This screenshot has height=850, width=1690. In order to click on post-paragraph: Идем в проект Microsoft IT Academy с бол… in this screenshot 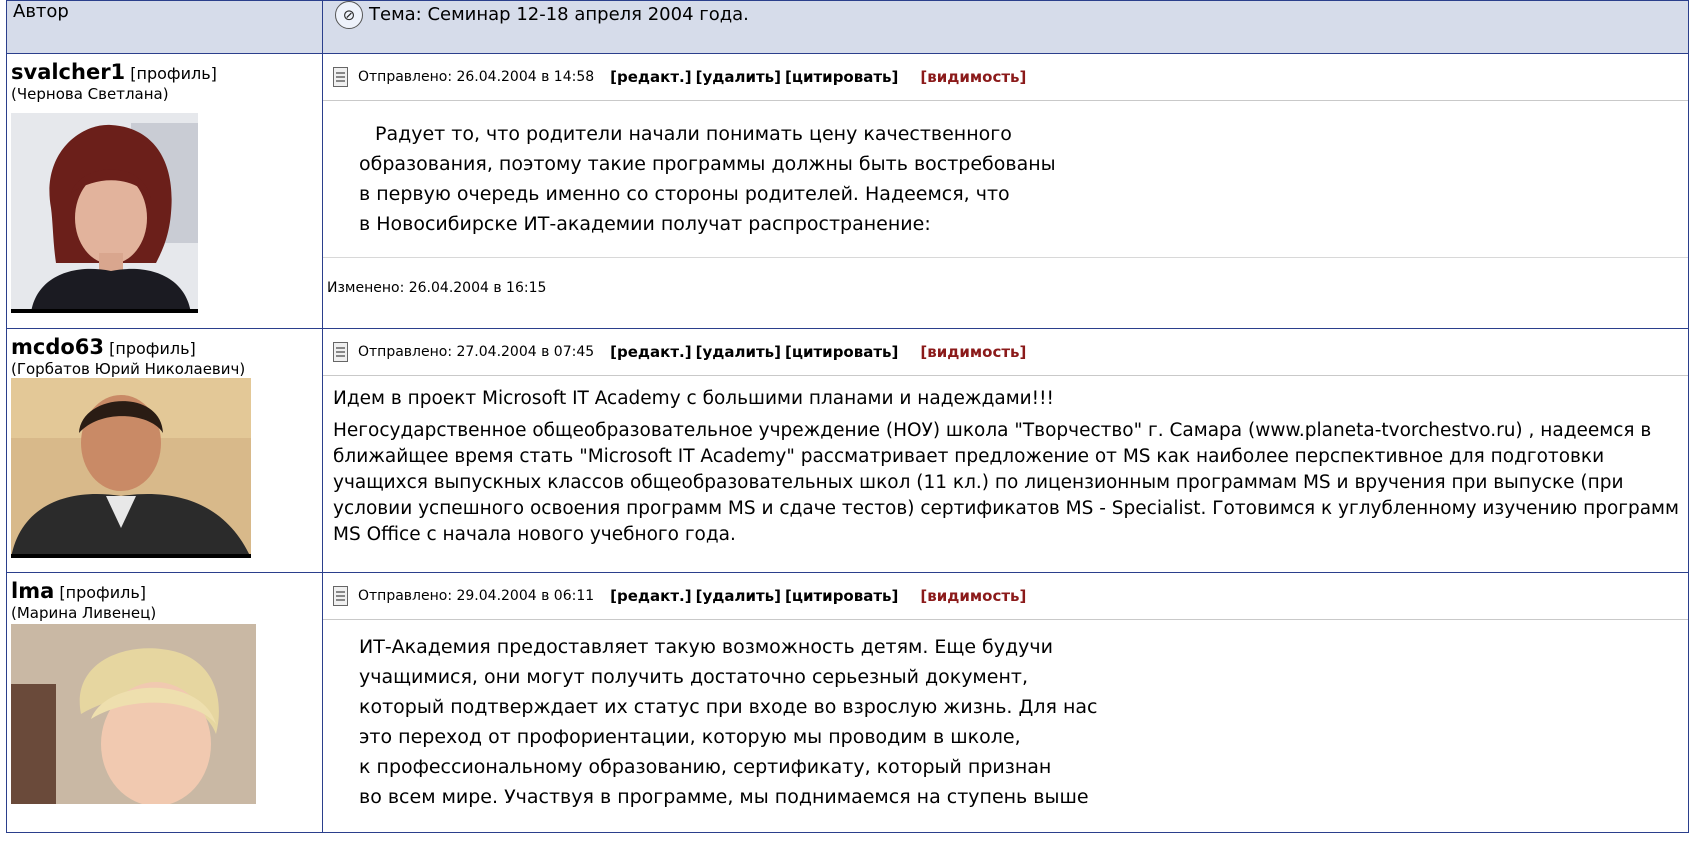, I will do `click(693, 398)`.